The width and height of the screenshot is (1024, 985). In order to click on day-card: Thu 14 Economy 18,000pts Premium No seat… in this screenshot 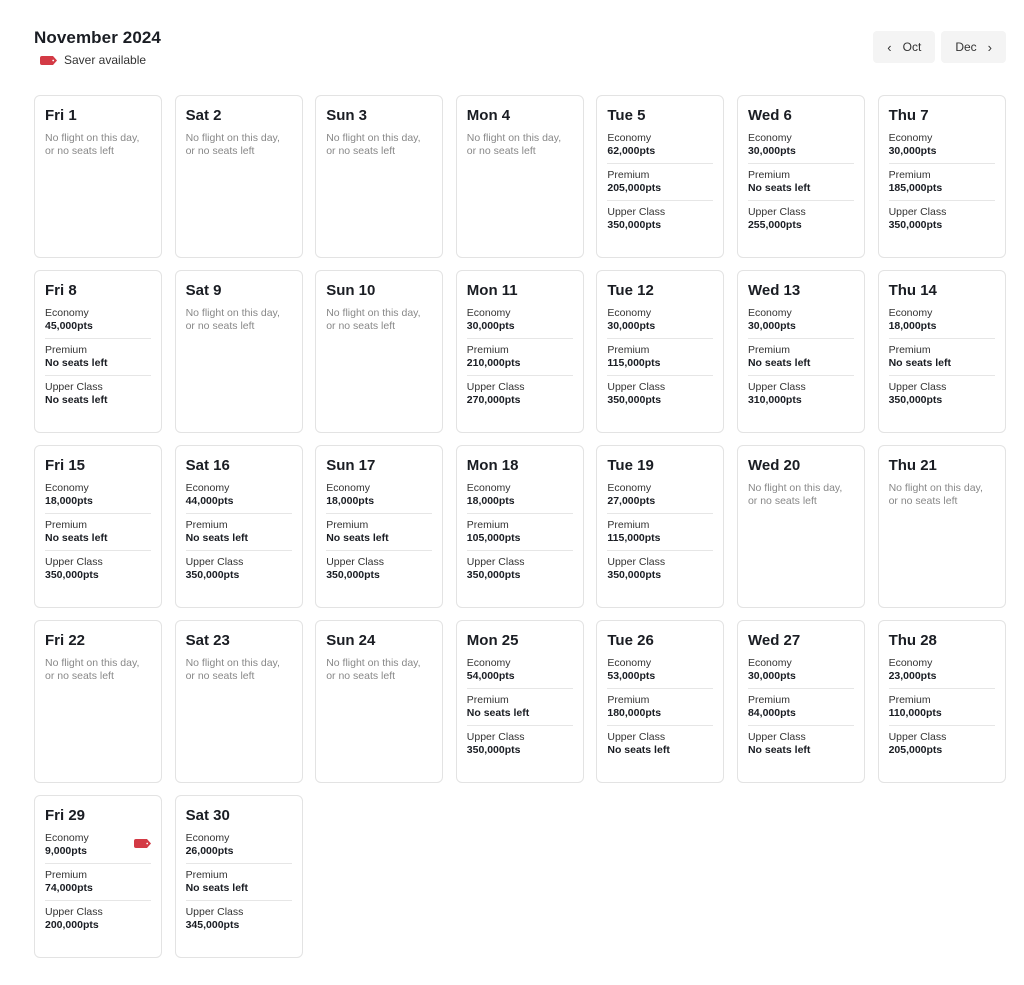, I will do `click(941, 351)`.